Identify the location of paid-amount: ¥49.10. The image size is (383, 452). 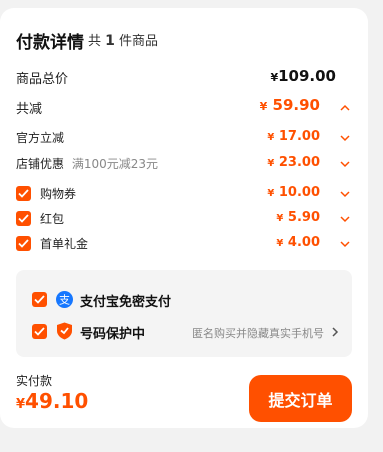
(52, 401).